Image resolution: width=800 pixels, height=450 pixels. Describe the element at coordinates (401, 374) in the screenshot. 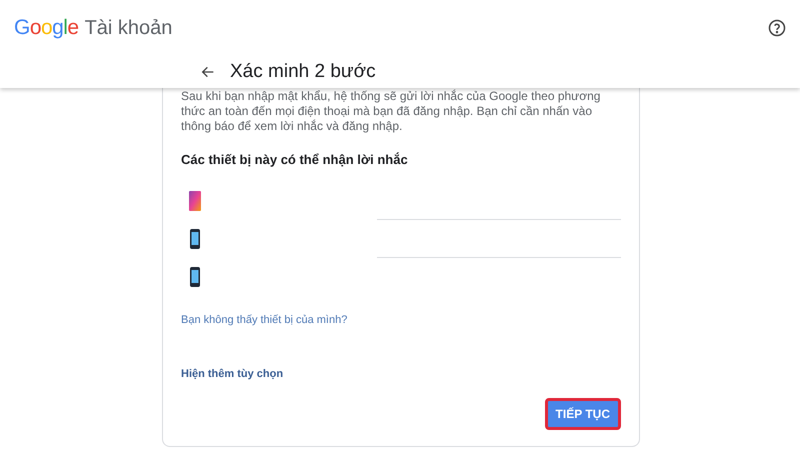

I see `more-options-link: Hiện thêm tùy chọn` at that location.